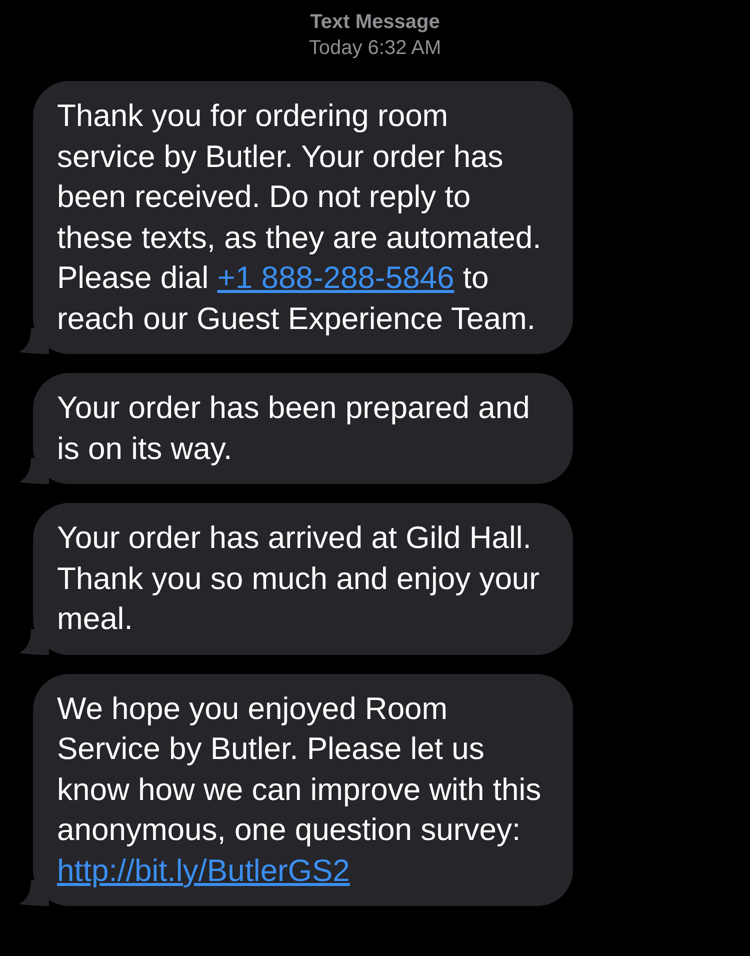 The height and width of the screenshot is (956, 750). What do you see at coordinates (298, 578) in the screenshot?
I see `message-text: Your order has arrived at Gild Hall. Thank you so much and enjoy your meal.` at bounding box center [298, 578].